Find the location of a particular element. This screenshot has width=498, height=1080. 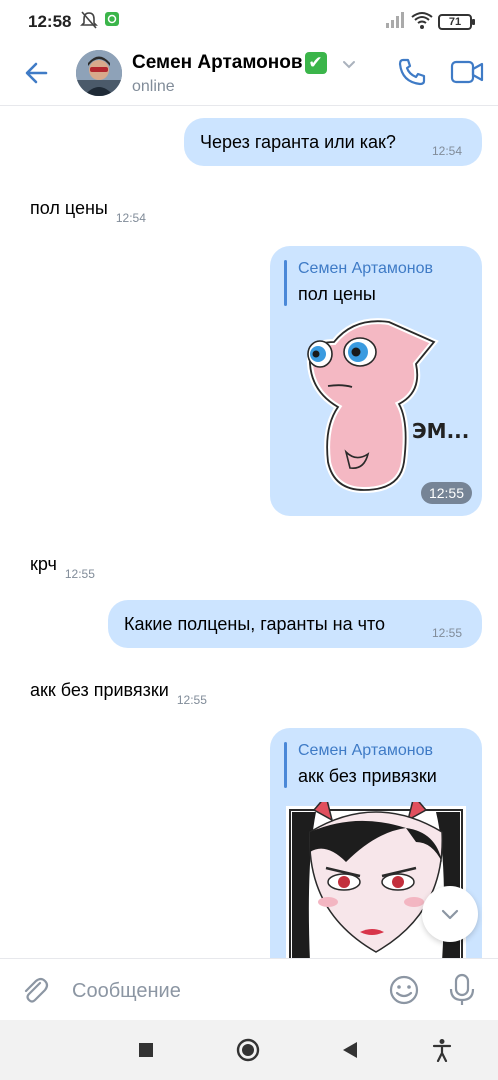

system-nav-bar is located at coordinates (249, 1050).